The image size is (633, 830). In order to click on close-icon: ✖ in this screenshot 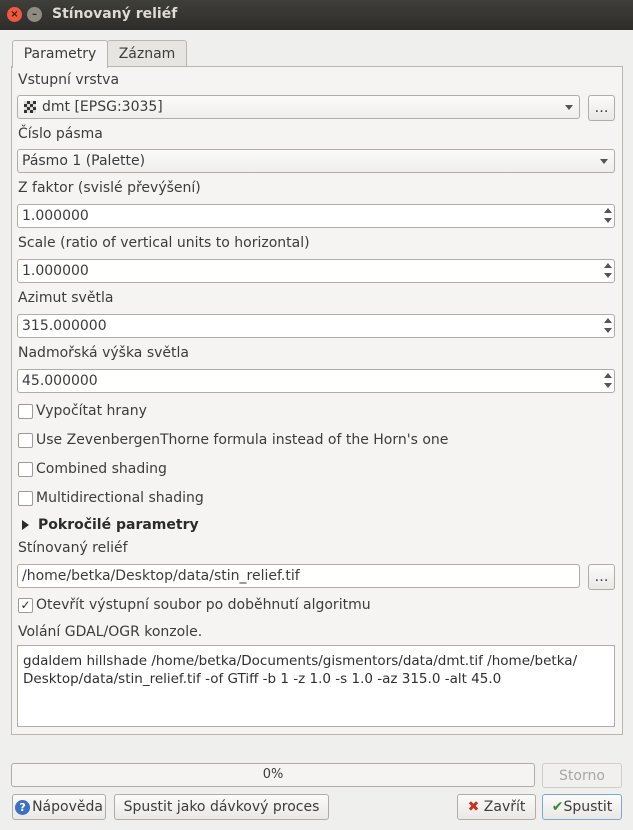, I will do `click(473, 807)`.